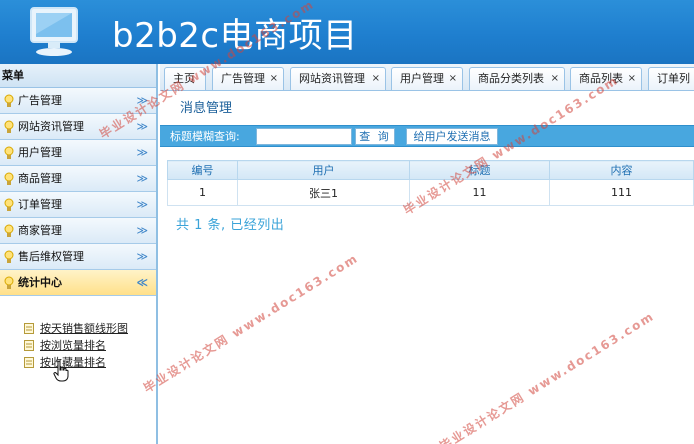  What do you see at coordinates (230, 225) in the screenshot?
I see `record-summary: 共 1 条, 已经列出` at bounding box center [230, 225].